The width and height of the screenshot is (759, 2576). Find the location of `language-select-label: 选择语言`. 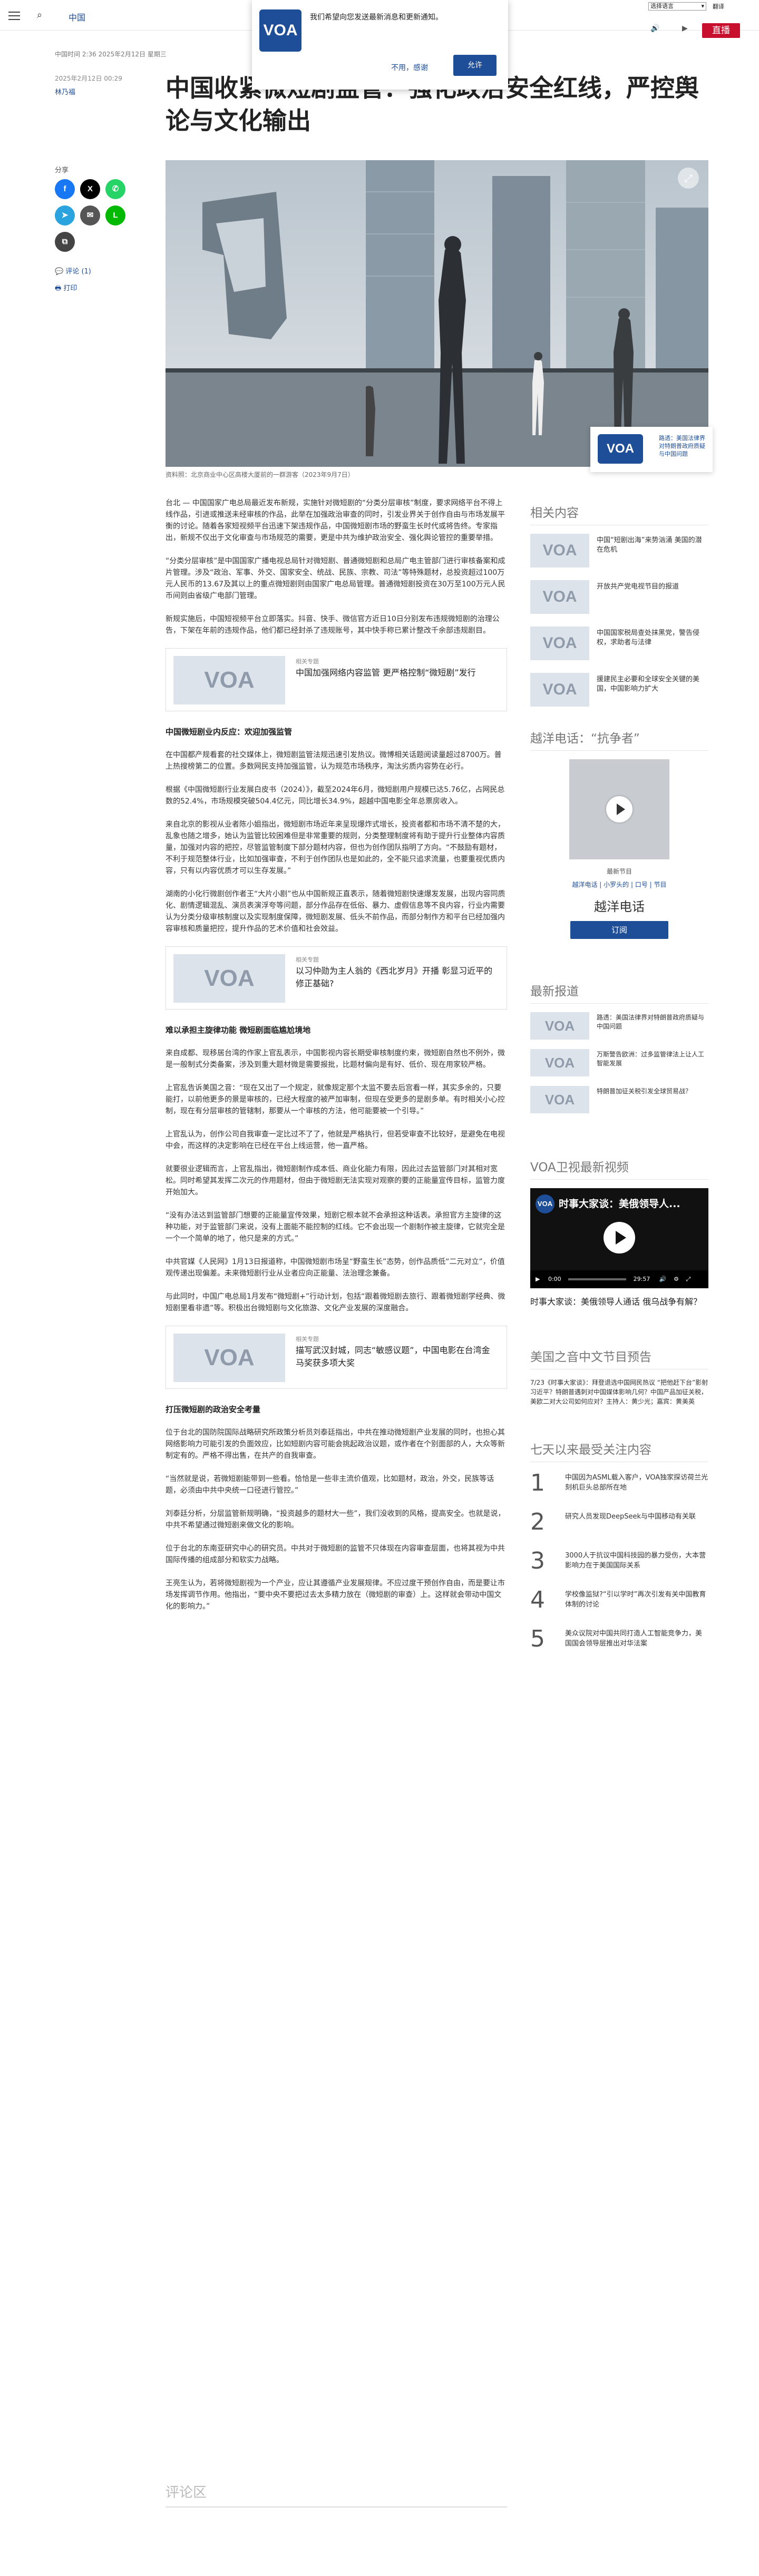

language-select-label: 选择语言 is located at coordinates (662, 6).